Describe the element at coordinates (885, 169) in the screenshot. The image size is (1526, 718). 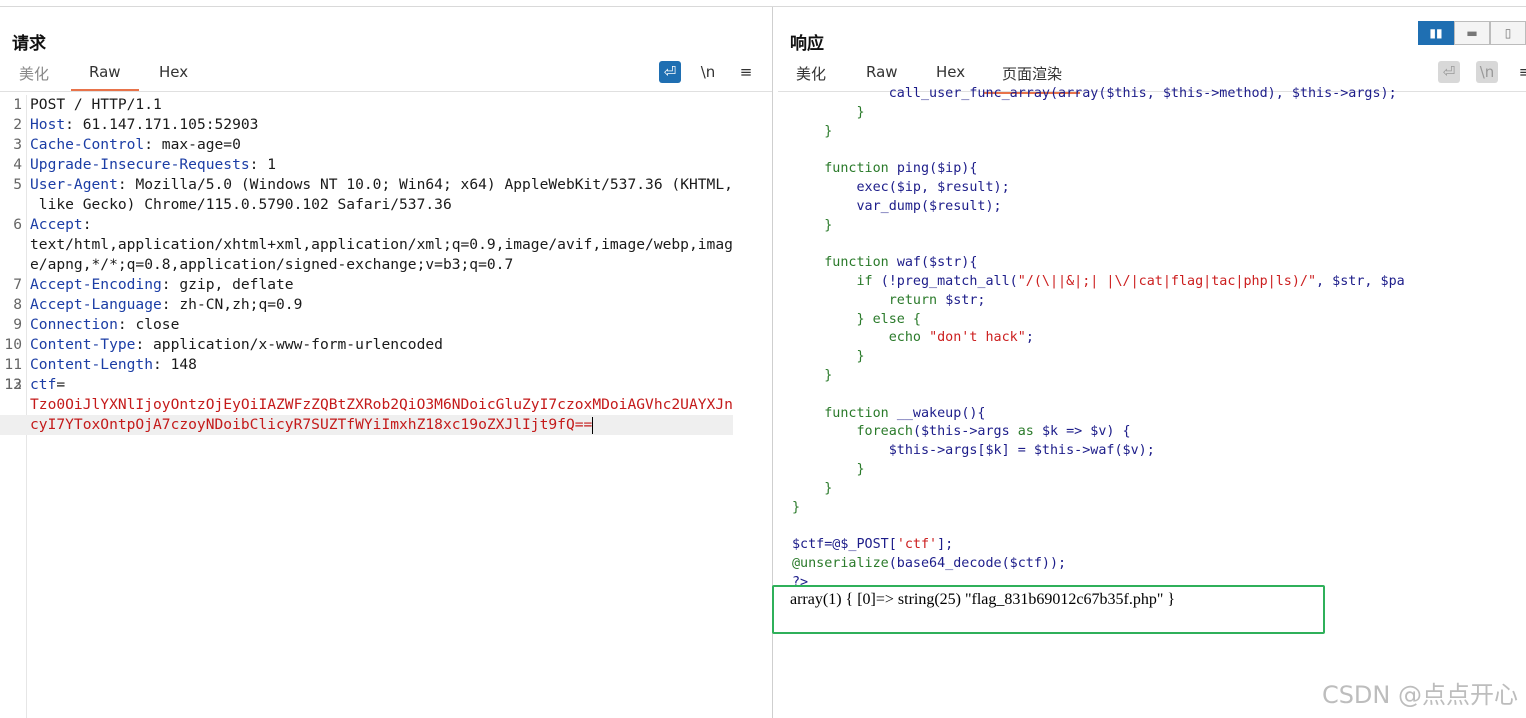
I see `code-line: function ping($ip){` at that location.